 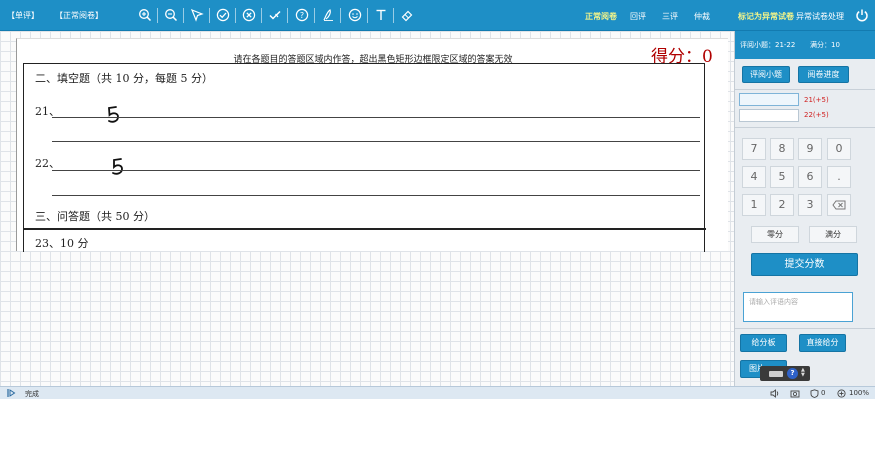 I want to click on keypad-2-button: 2, so click(x=782, y=205).